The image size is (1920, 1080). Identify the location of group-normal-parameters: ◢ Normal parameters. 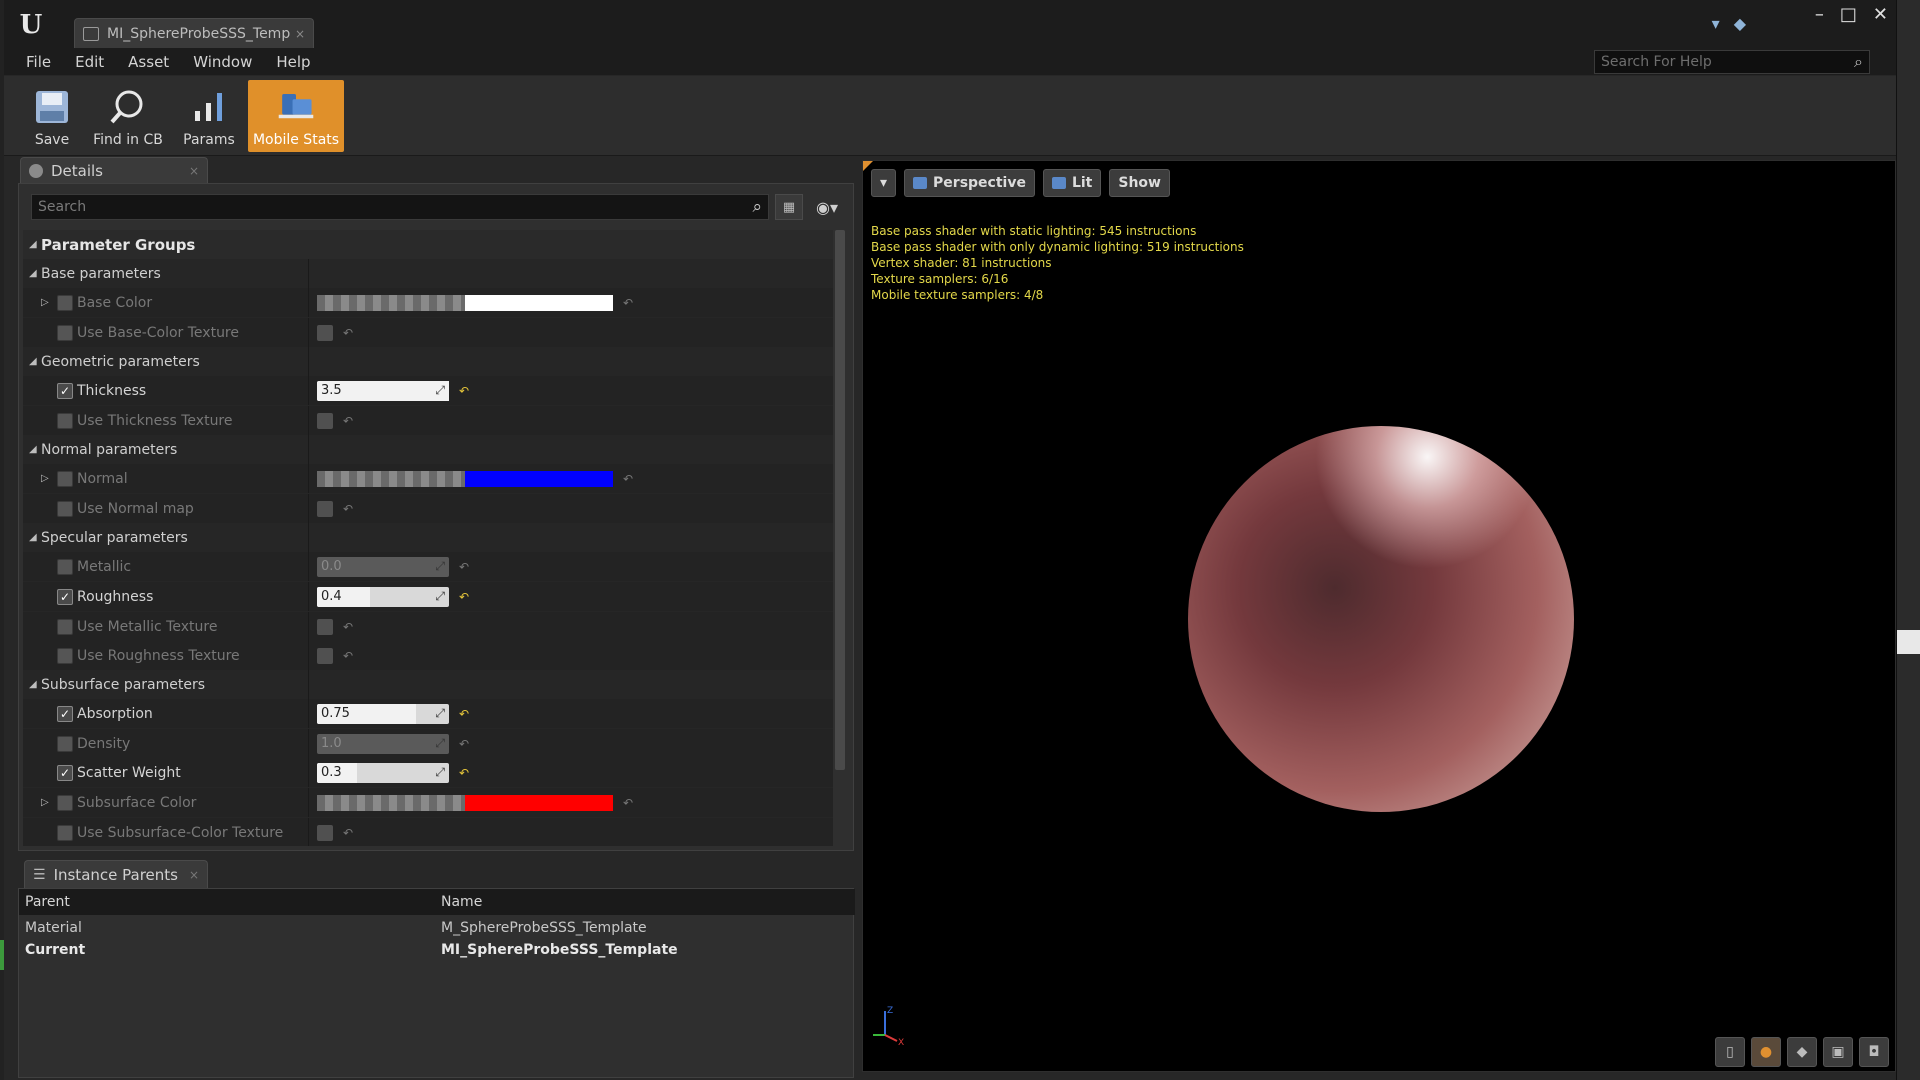
(428, 449).